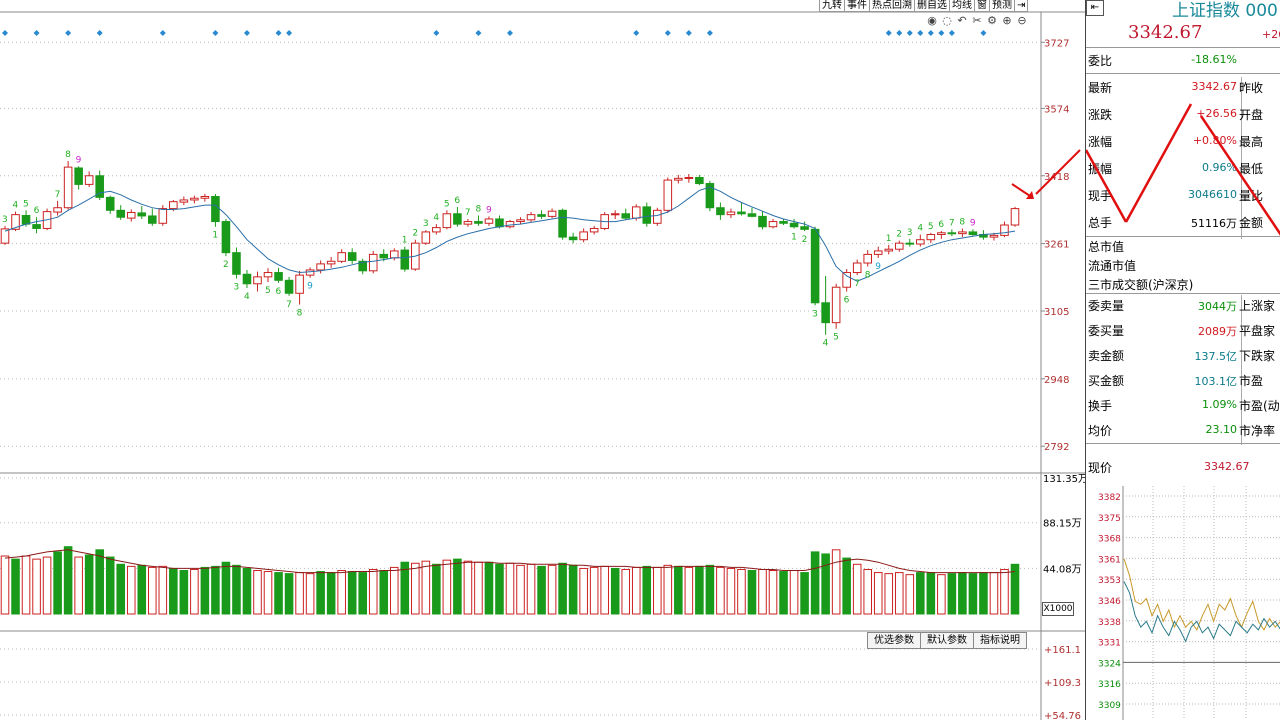 The image size is (1280, 720). Describe the element at coordinates (992, 21) in the screenshot. I see `settings-icon: ⚙` at that location.